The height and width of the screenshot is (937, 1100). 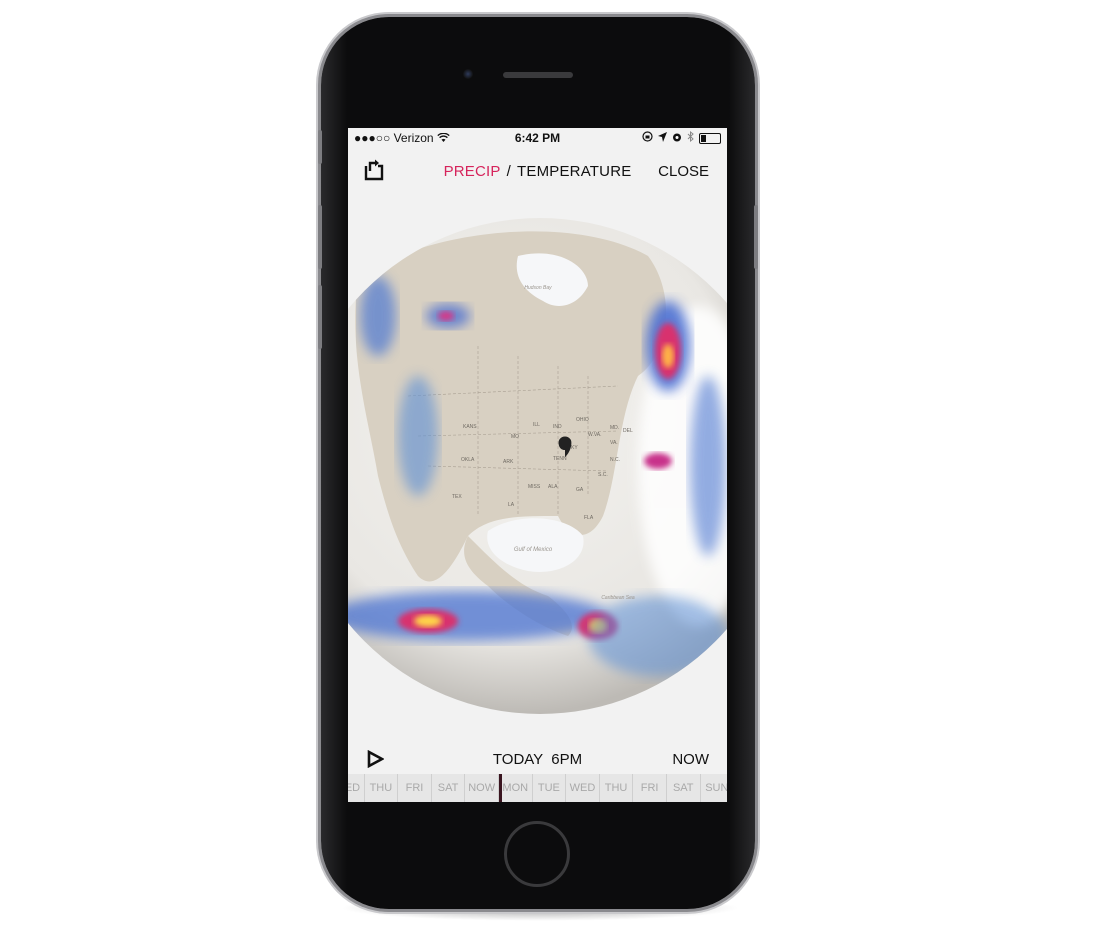 What do you see at coordinates (615, 460) in the screenshot?
I see `state-label: N.C.` at bounding box center [615, 460].